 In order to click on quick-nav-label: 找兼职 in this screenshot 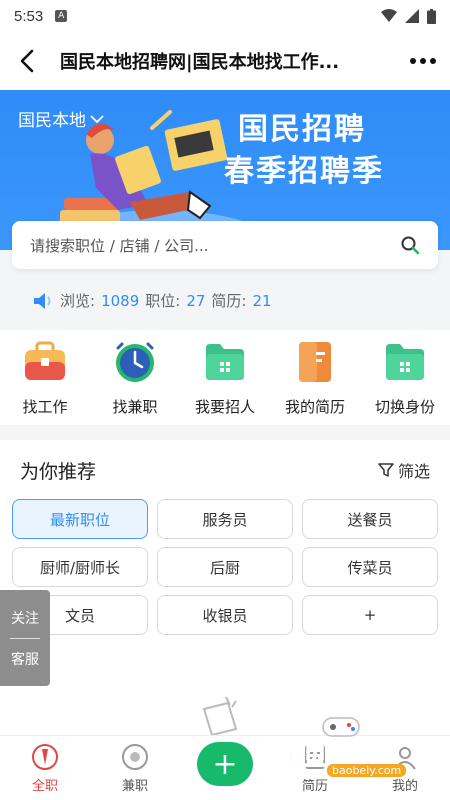, I will do `click(135, 407)`.